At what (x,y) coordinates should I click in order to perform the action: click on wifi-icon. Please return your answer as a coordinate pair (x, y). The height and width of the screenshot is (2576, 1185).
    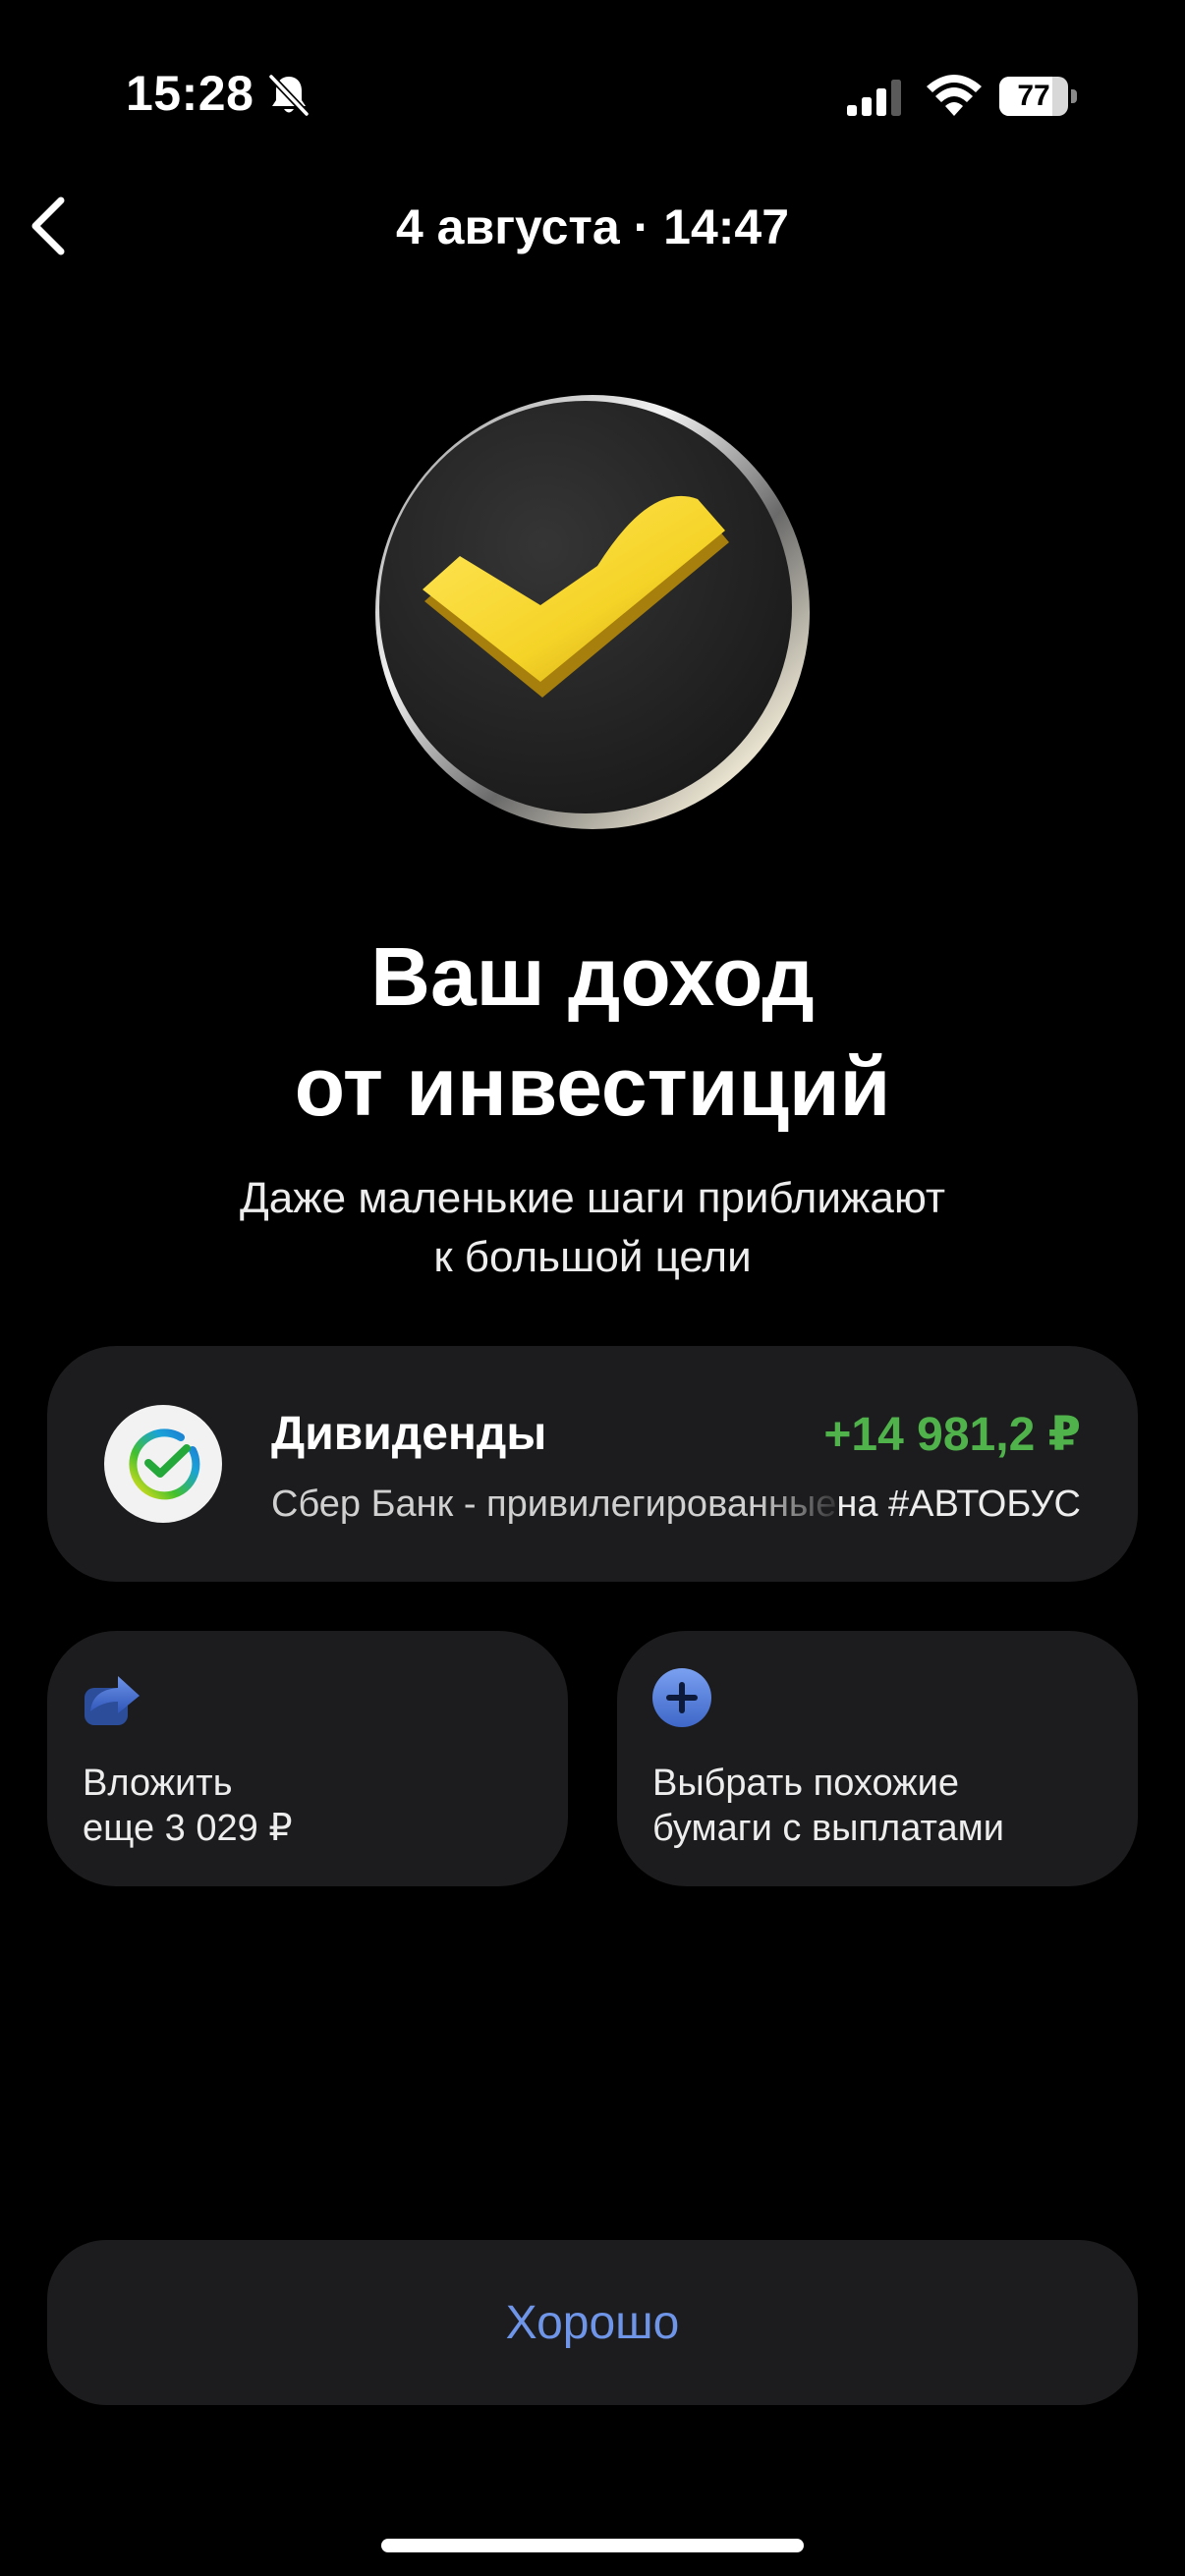
    Looking at the image, I should click on (955, 95).